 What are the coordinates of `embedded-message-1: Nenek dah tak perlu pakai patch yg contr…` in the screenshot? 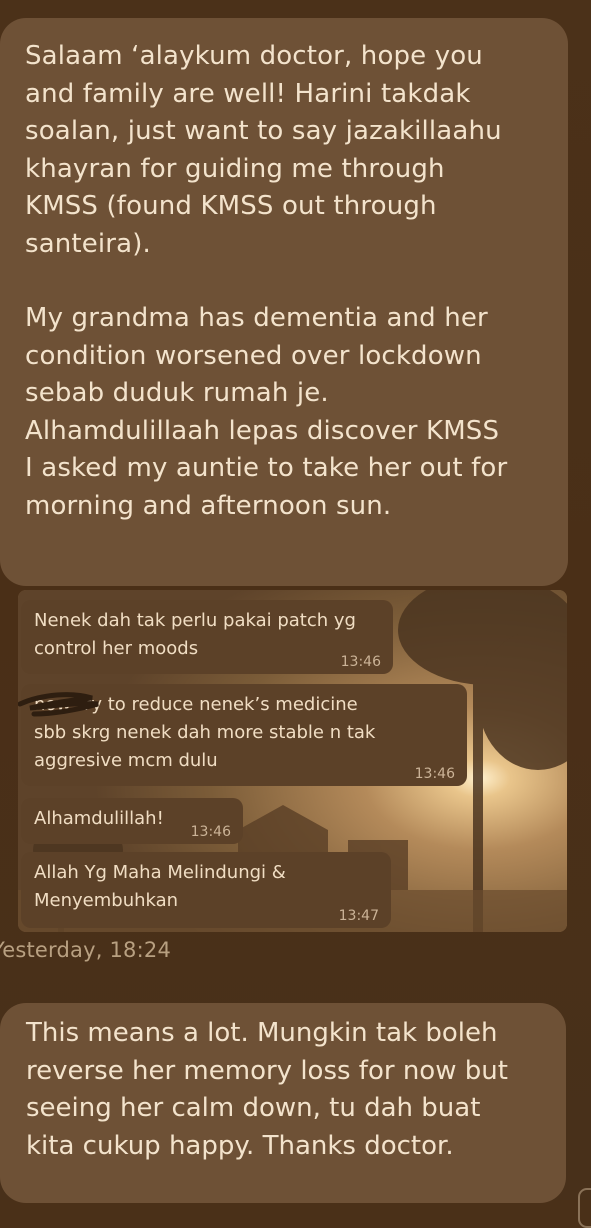 It's located at (207, 637).